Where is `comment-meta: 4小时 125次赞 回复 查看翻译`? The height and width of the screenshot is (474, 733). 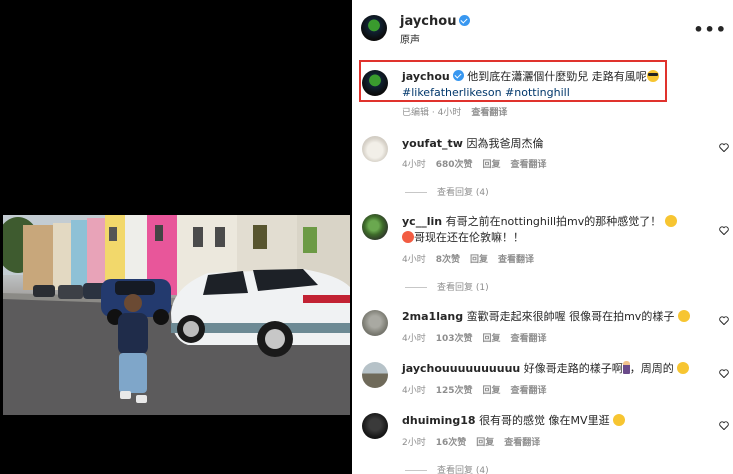
comment-meta: 4小时 125次赞 回复 查看翻译 is located at coordinates (479, 389).